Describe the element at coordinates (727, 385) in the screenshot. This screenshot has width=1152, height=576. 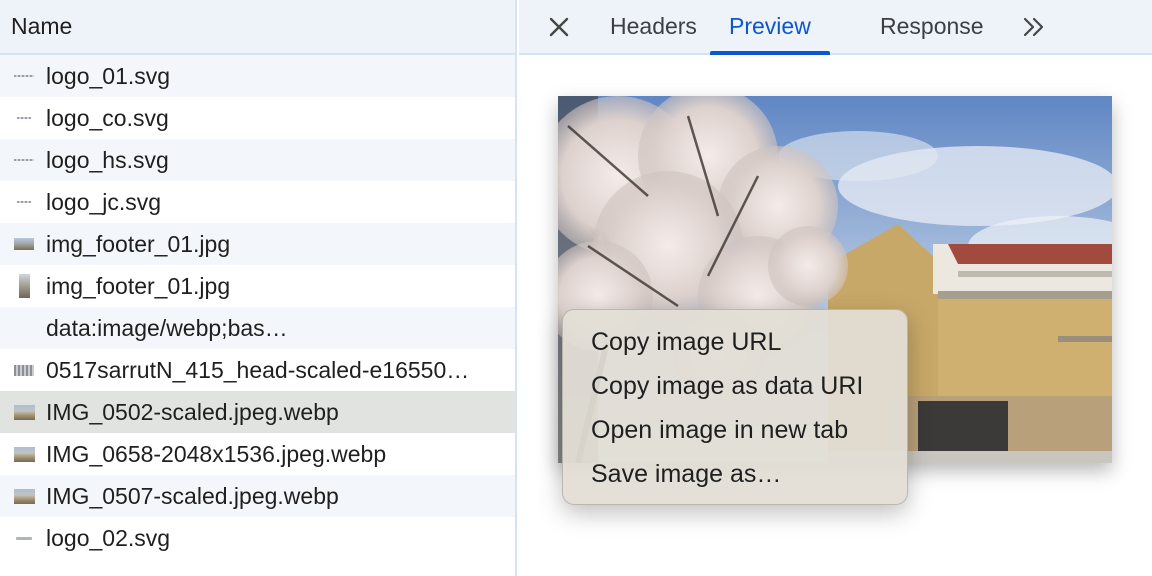
I see `menu-item-label: Copy image as data URI` at that location.